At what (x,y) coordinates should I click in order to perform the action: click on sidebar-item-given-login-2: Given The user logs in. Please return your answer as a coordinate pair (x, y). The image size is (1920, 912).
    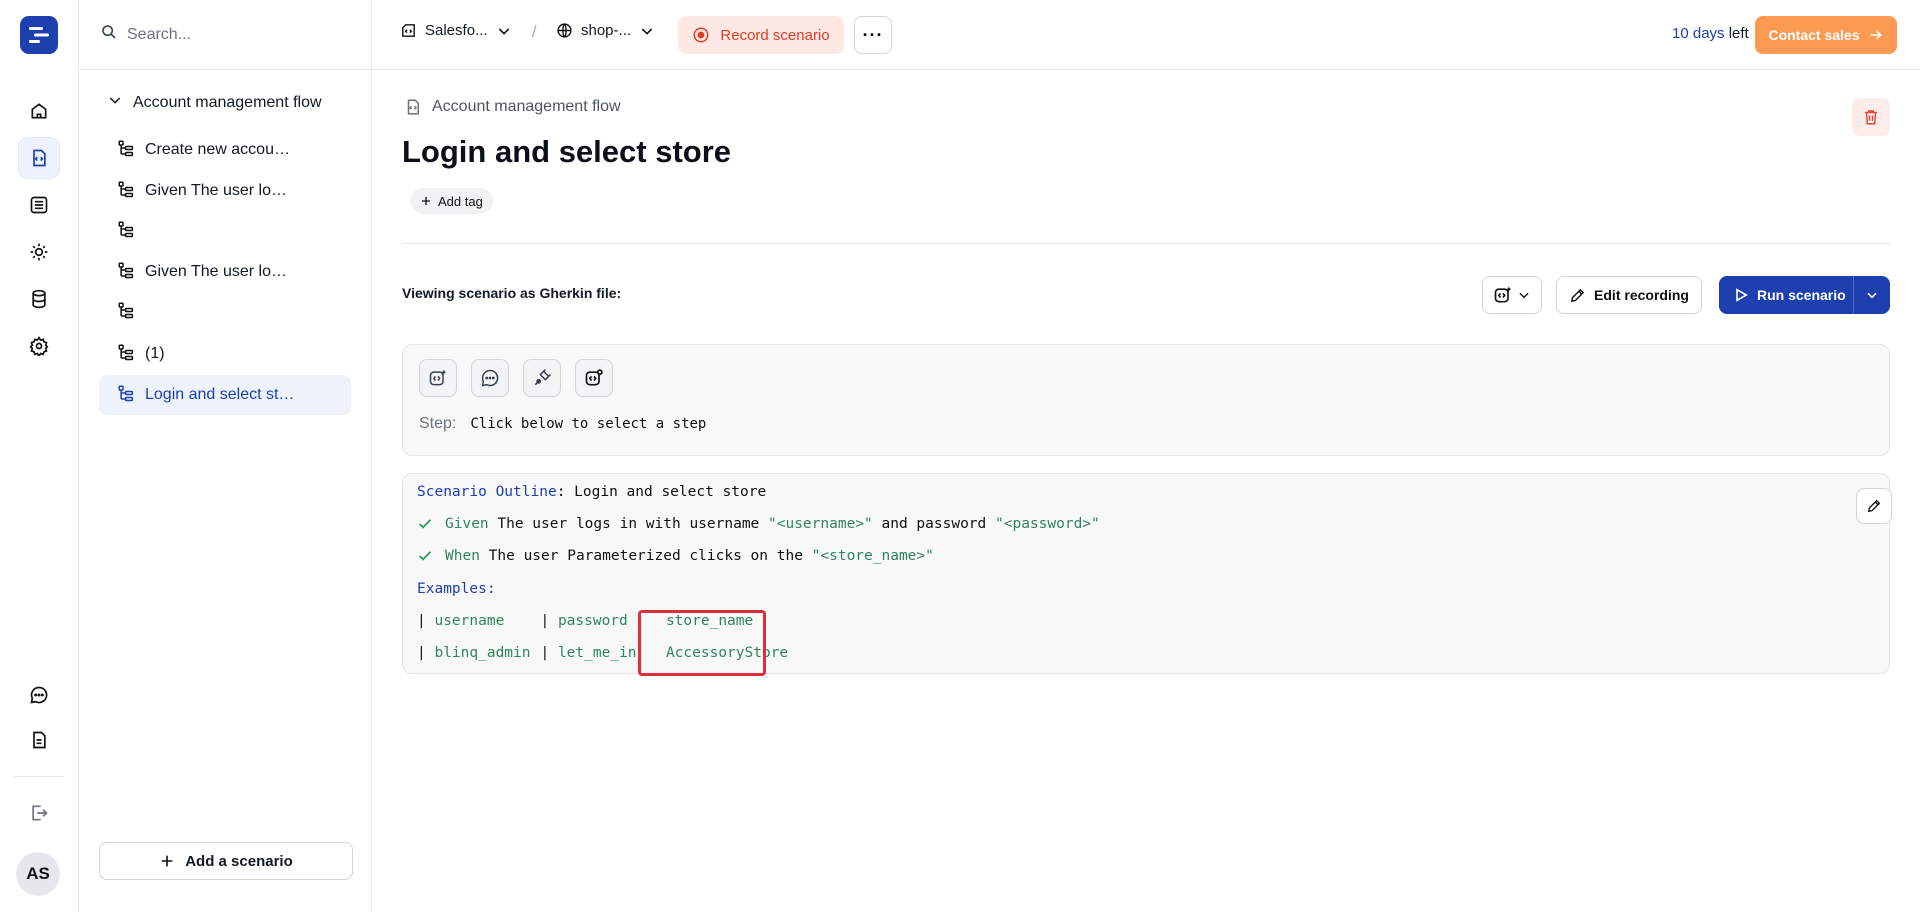
    Looking at the image, I should click on (225, 272).